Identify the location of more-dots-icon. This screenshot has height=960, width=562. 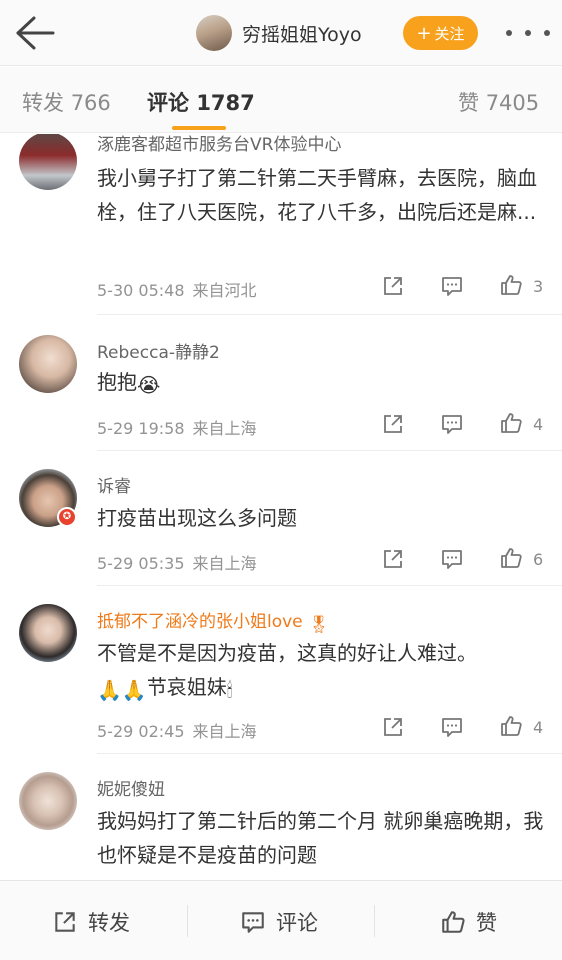
(528, 33).